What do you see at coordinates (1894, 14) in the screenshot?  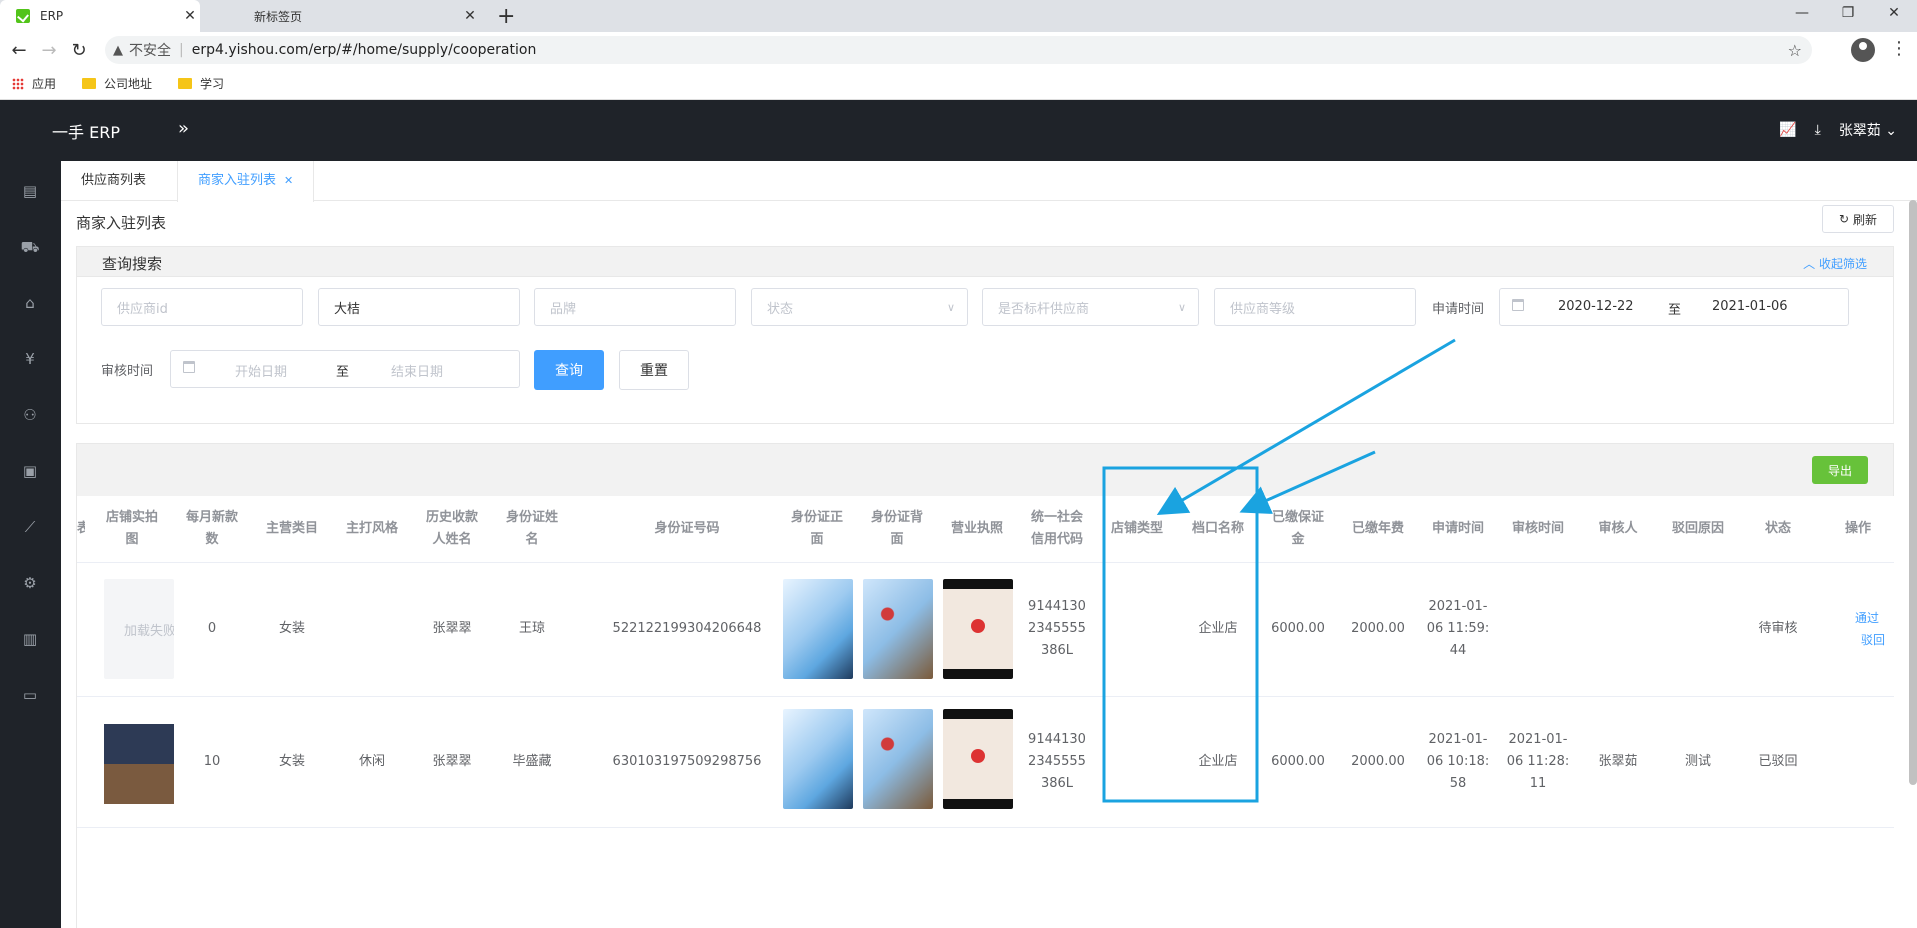 I see `close-window-icon: ✕` at bounding box center [1894, 14].